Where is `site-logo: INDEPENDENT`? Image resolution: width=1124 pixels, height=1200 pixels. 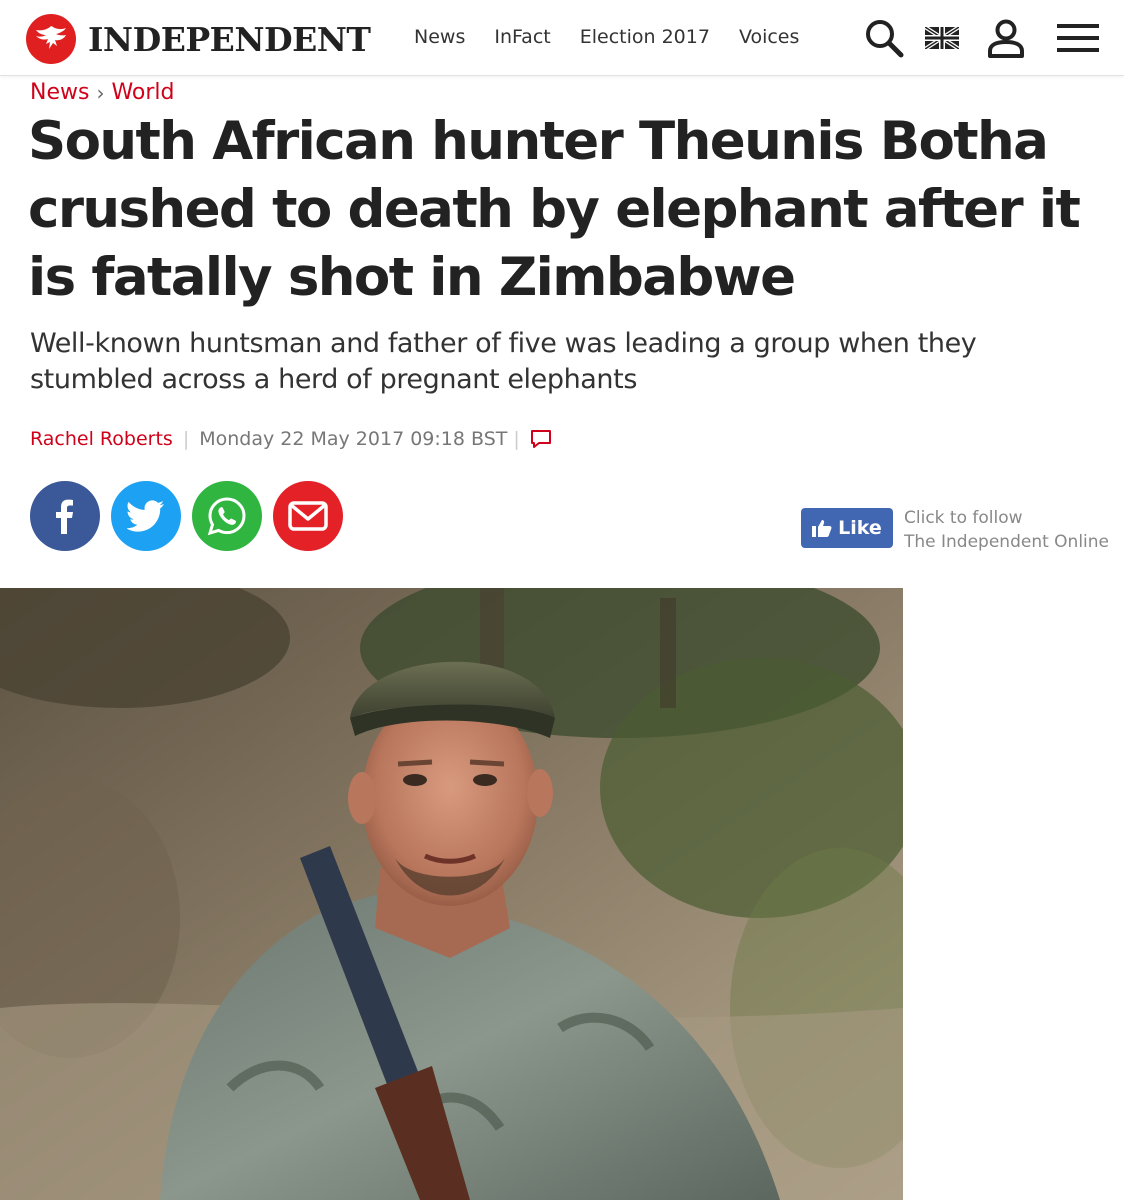
site-logo: INDEPENDENT is located at coordinates (198, 39).